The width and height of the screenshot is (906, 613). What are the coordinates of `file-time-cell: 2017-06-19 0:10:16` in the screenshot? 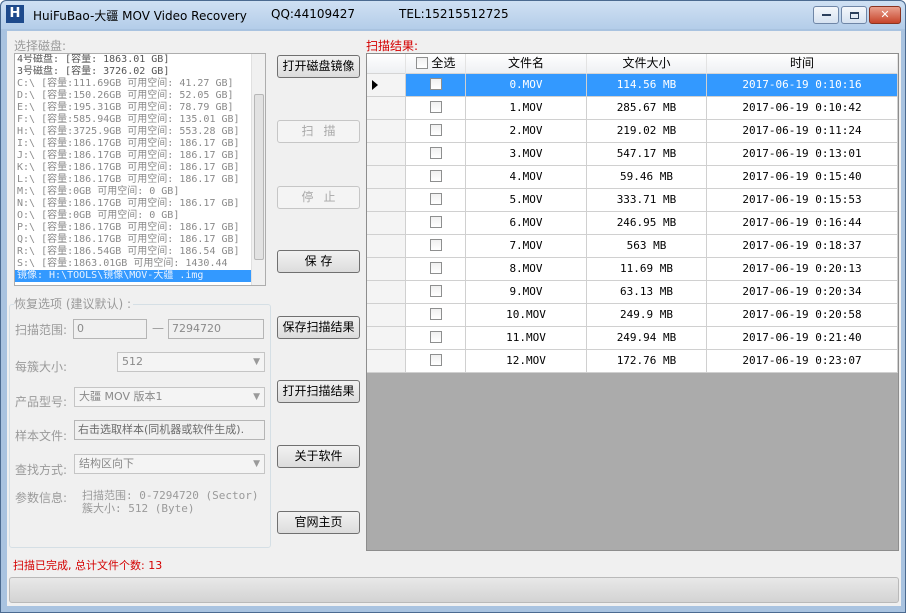 It's located at (802, 85).